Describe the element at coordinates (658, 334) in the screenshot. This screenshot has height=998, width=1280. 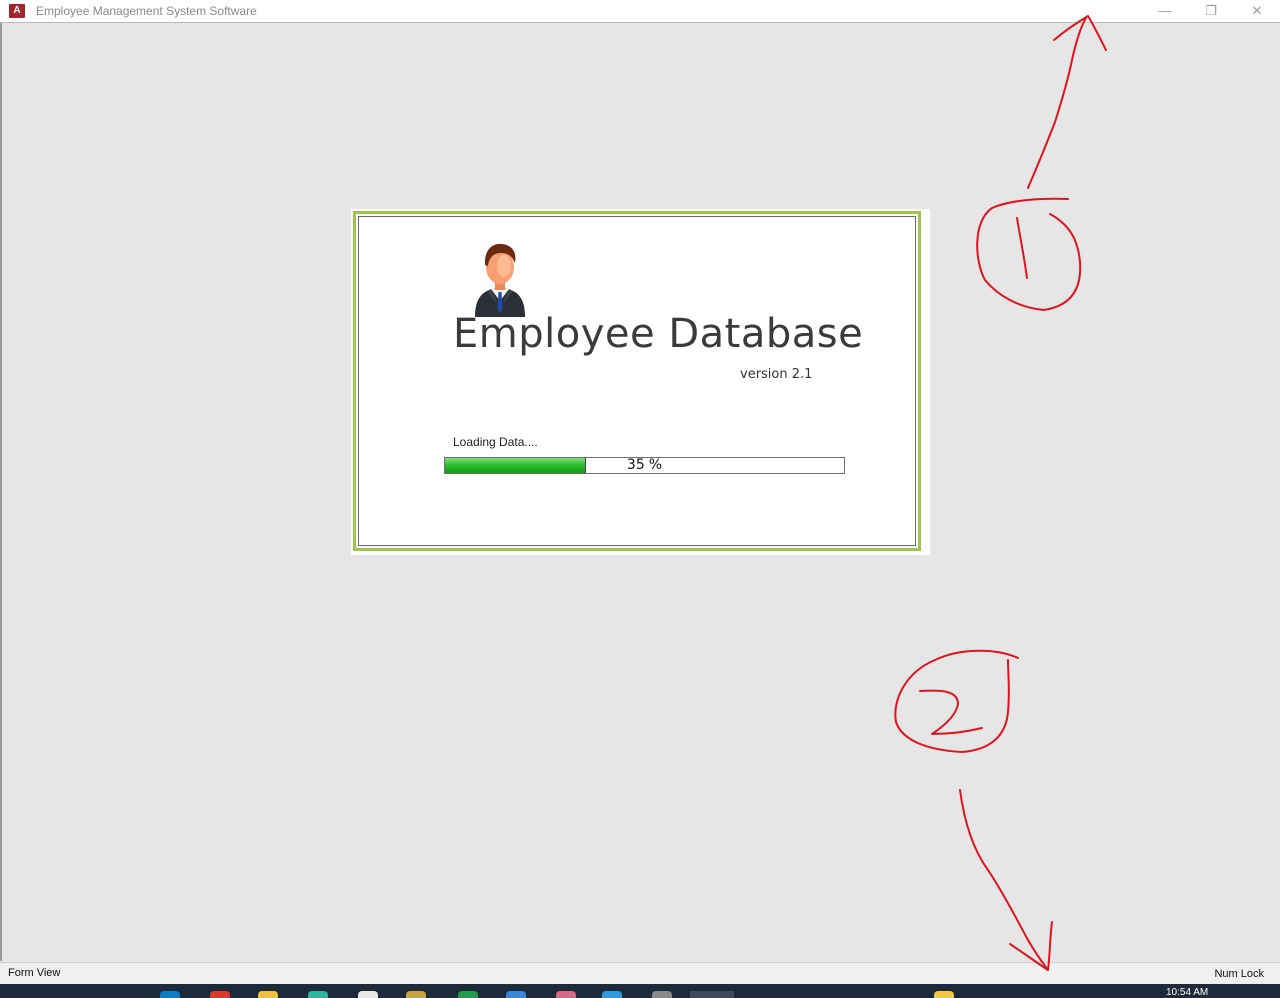
I see `app-heading: Employee Database` at that location.